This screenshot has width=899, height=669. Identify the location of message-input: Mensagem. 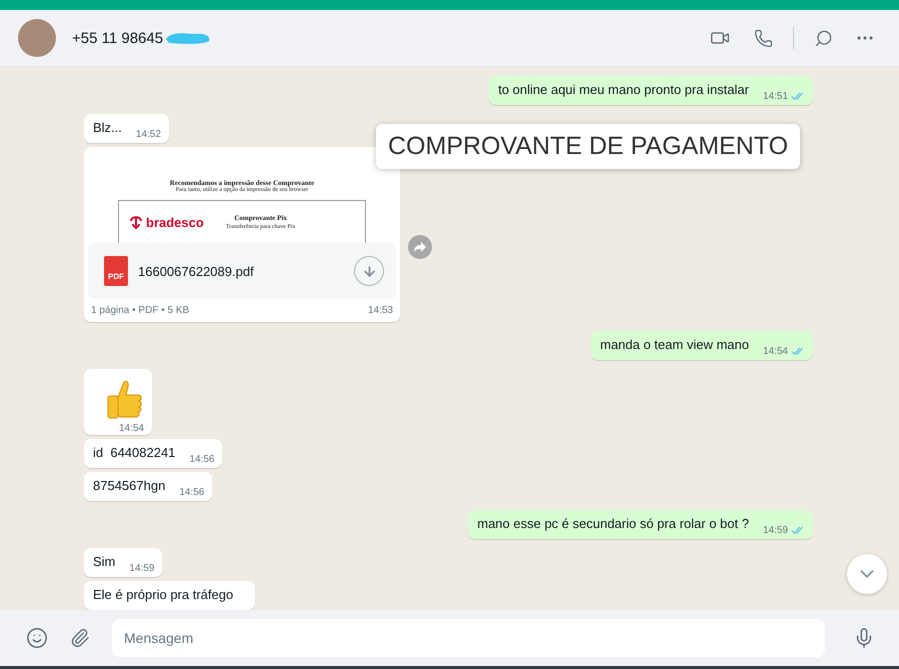
(468, 638).